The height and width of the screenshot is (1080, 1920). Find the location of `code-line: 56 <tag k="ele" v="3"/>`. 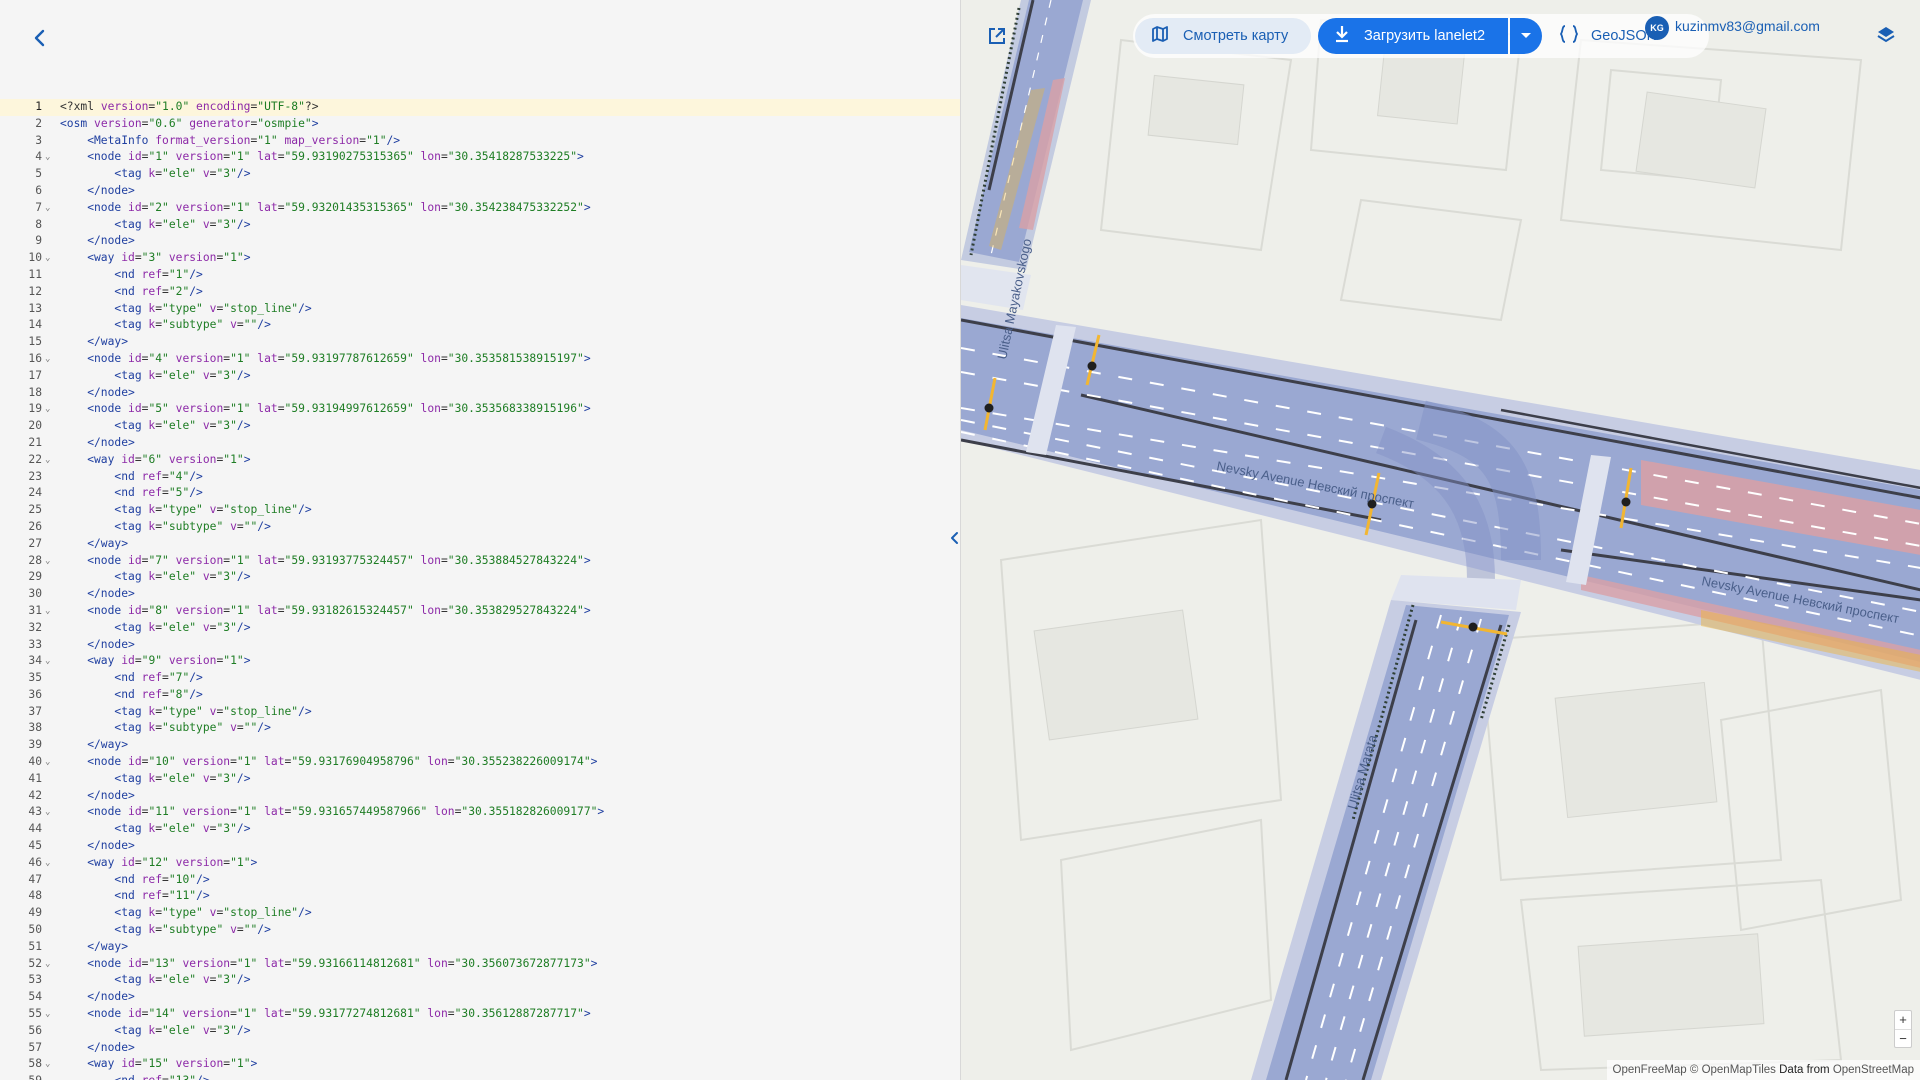

code-line: 56 <tag k="ele" v="3"/> is located at coordinates (480, 1031).